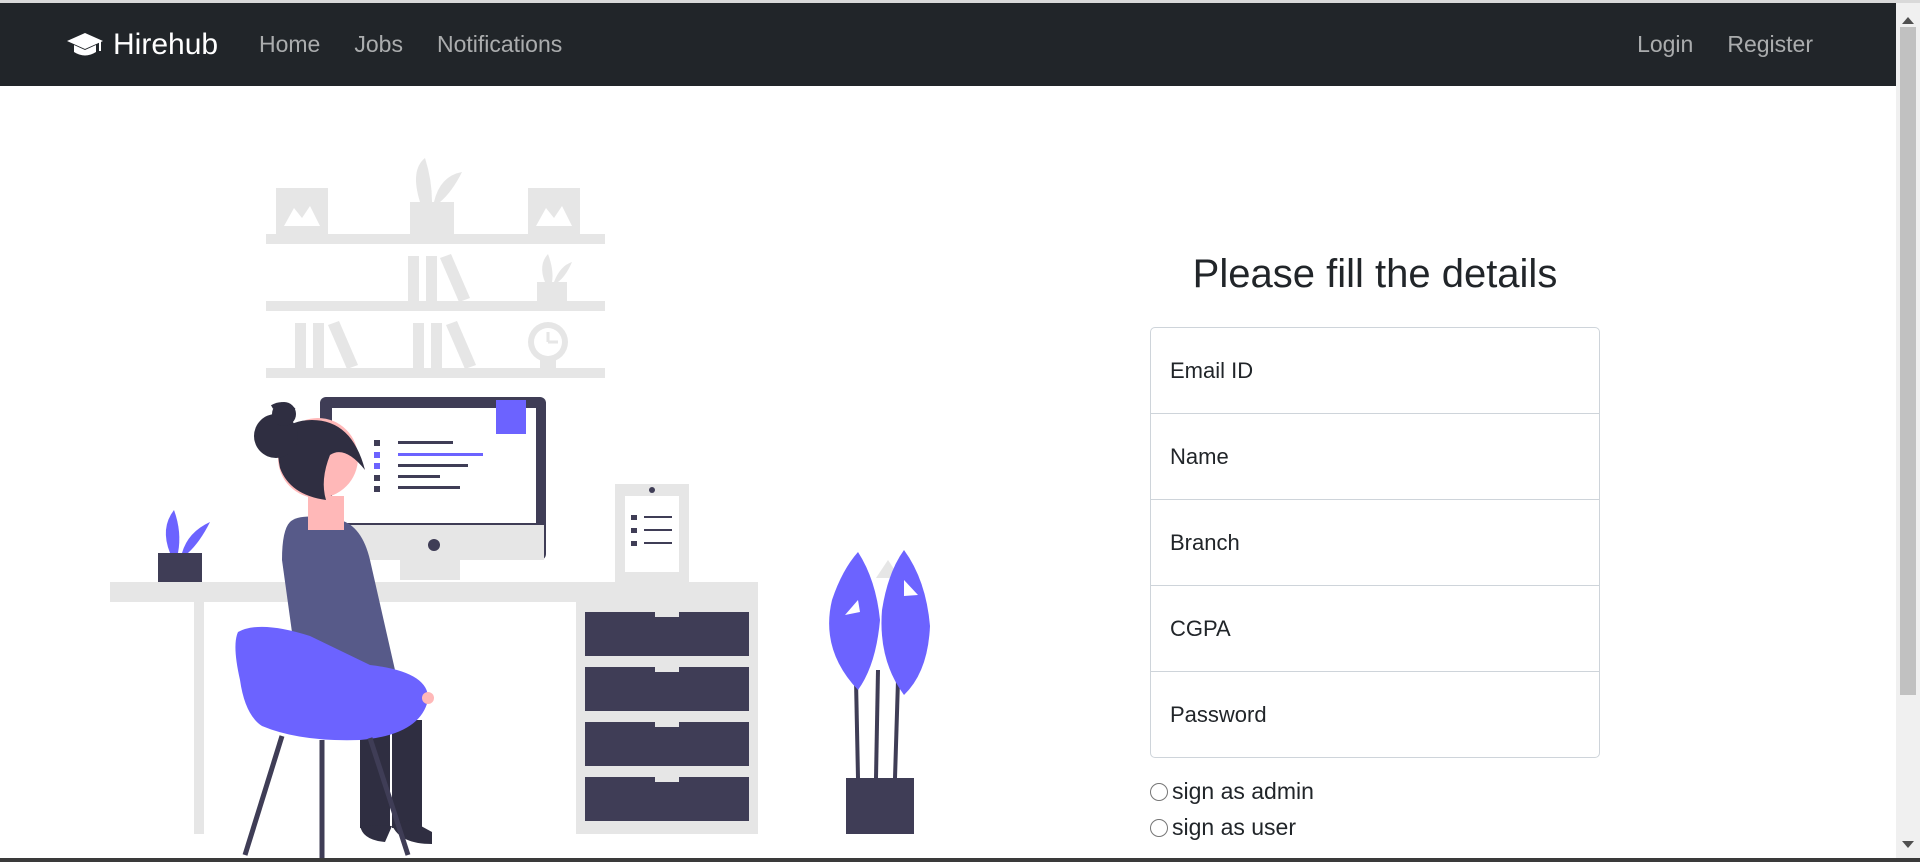  I want to click on brand-link: Hirehub, so click(142, 44).